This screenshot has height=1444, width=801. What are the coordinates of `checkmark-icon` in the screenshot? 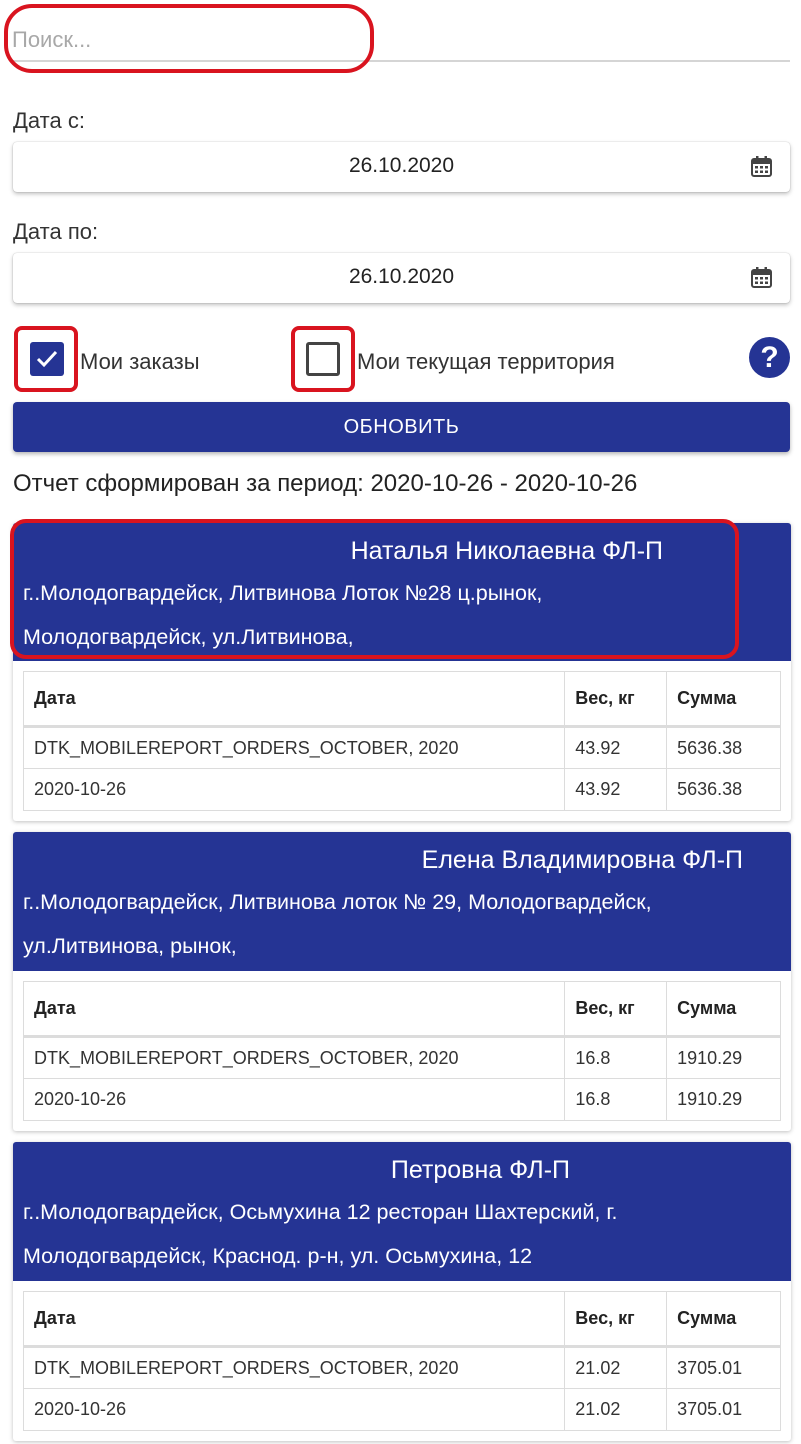 It's located at (47, 359).